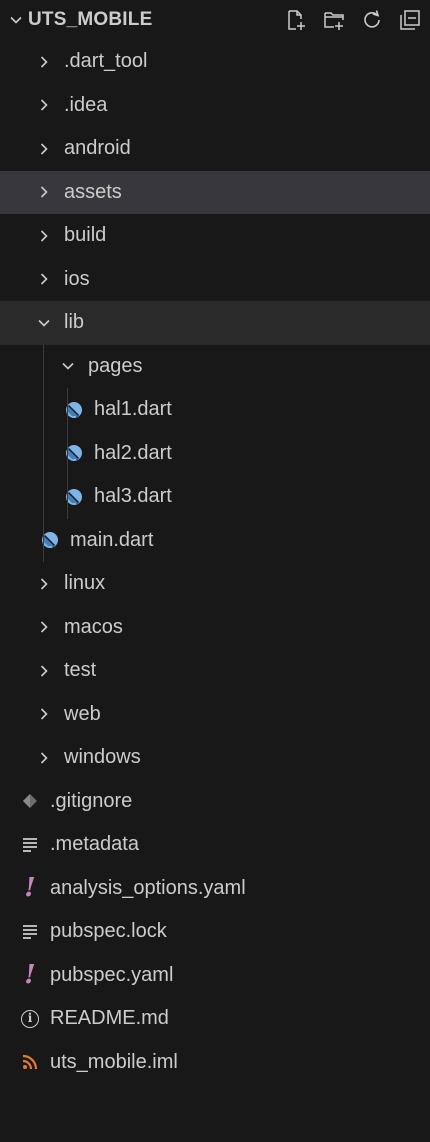  Describe the element at coordinates (334, 20) in the screenshot. I see `new-folder-icon` at that location.